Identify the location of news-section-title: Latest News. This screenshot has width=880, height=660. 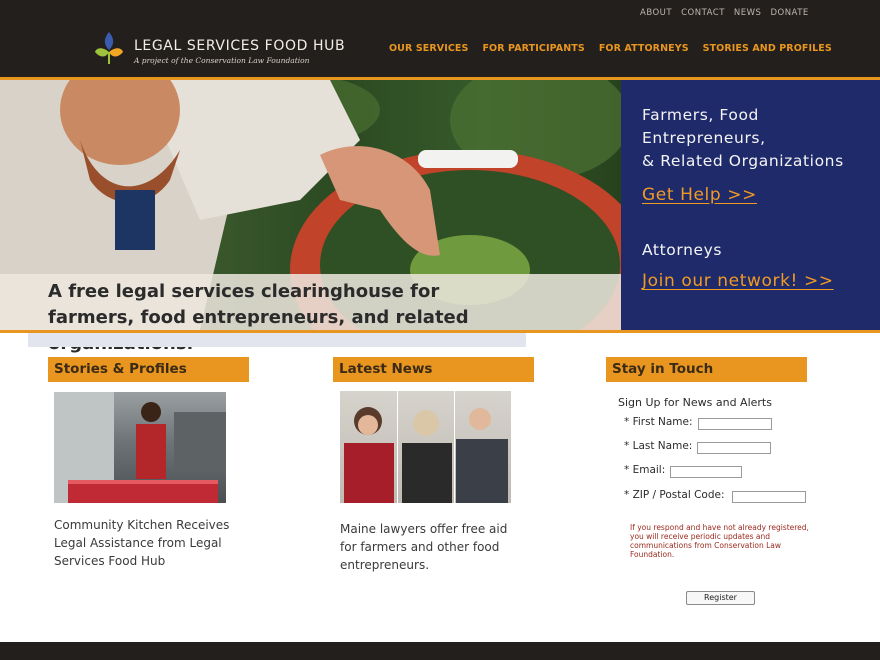
(433, 369).